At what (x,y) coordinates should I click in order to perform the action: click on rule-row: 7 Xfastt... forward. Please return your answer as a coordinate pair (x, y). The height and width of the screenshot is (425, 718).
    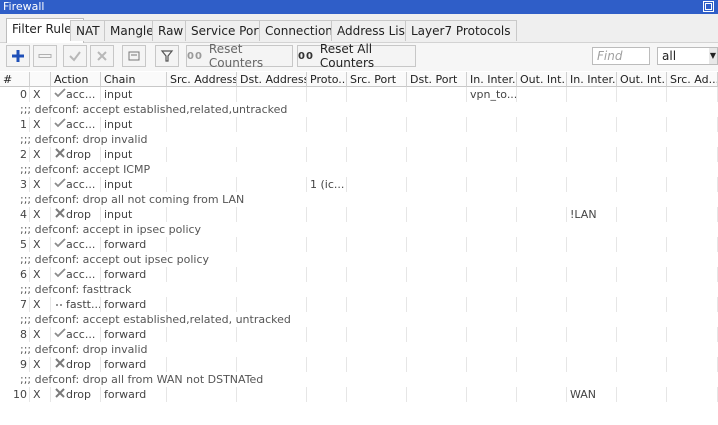
    Looking at the image, I should click on (359, 304).